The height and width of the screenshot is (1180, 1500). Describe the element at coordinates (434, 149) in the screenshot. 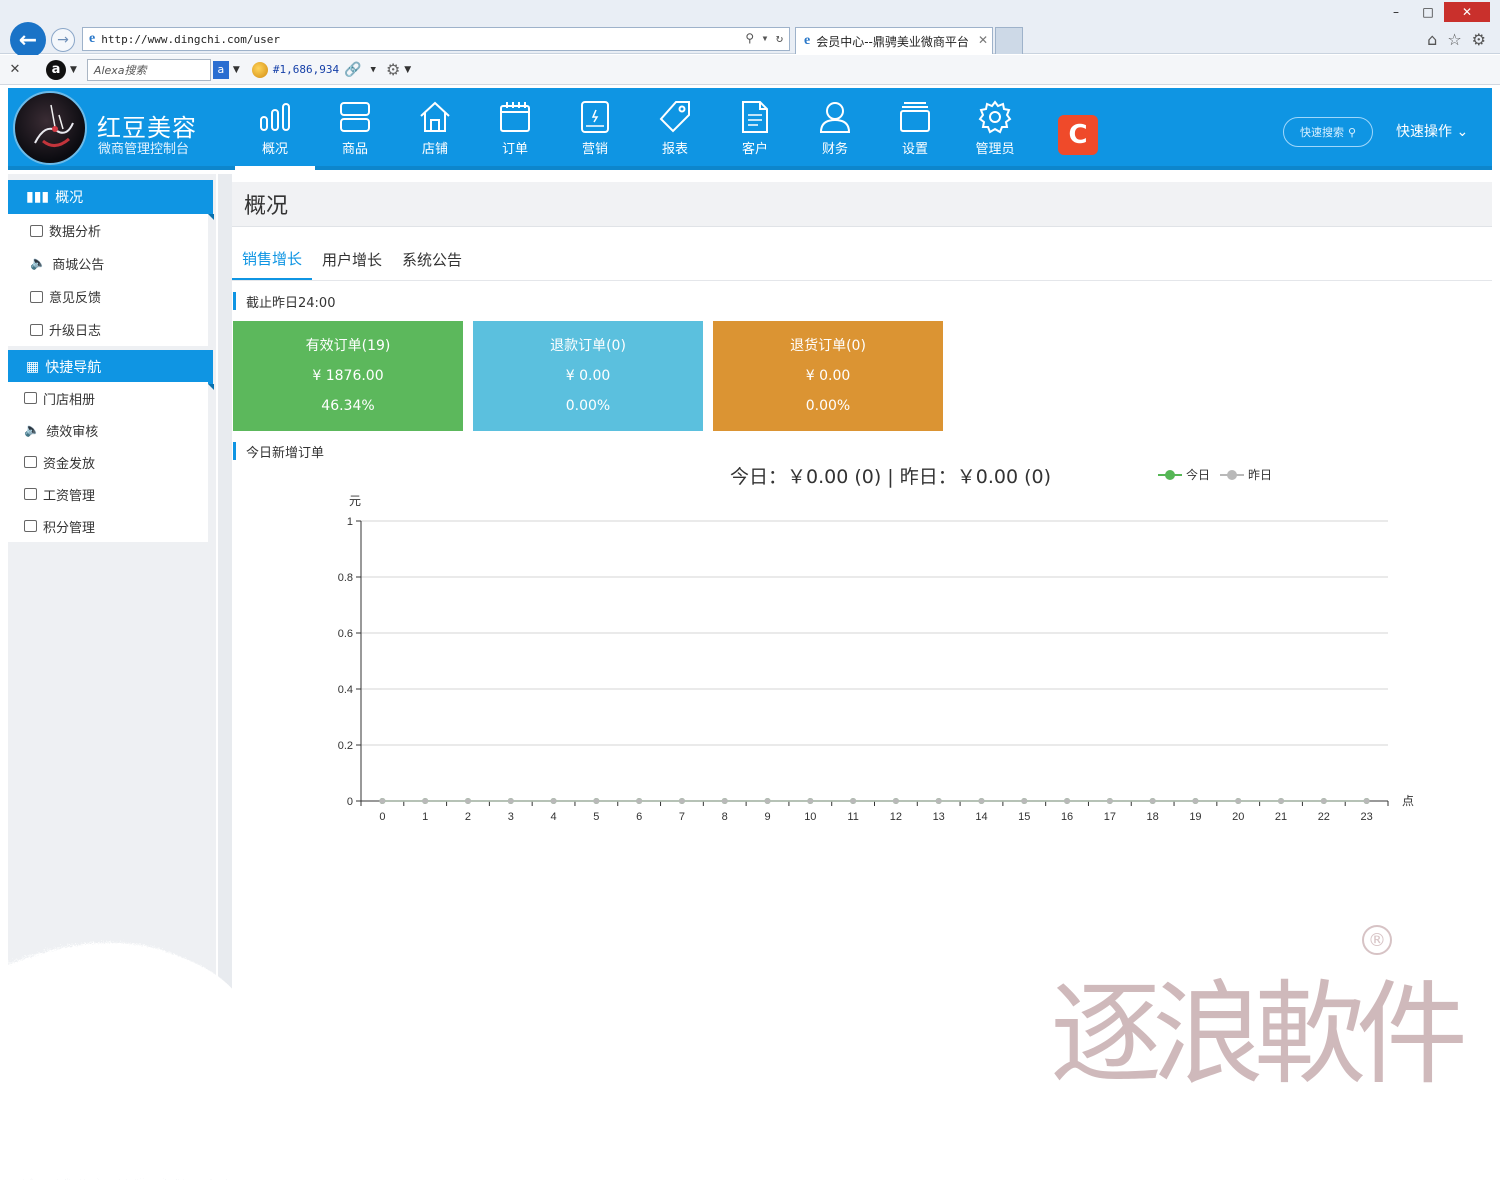

I see `nav-label: 店铺` at that location.